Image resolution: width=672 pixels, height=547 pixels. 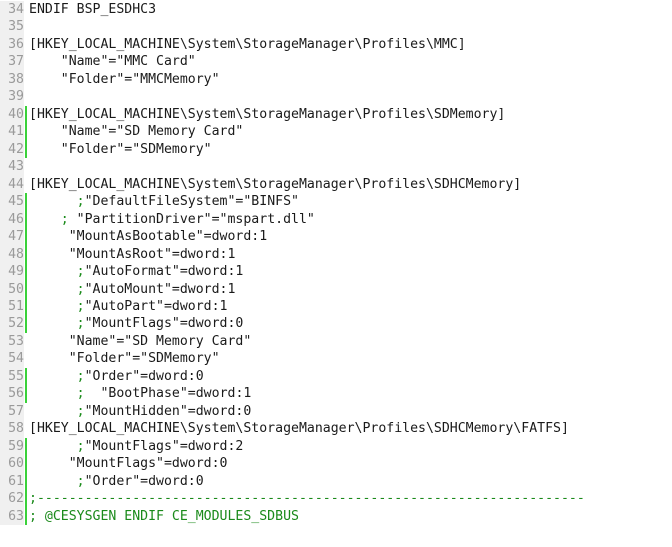 I want to click on code-line-text: "MountAsRoot"=dword:1, so click(x=132, y=254).